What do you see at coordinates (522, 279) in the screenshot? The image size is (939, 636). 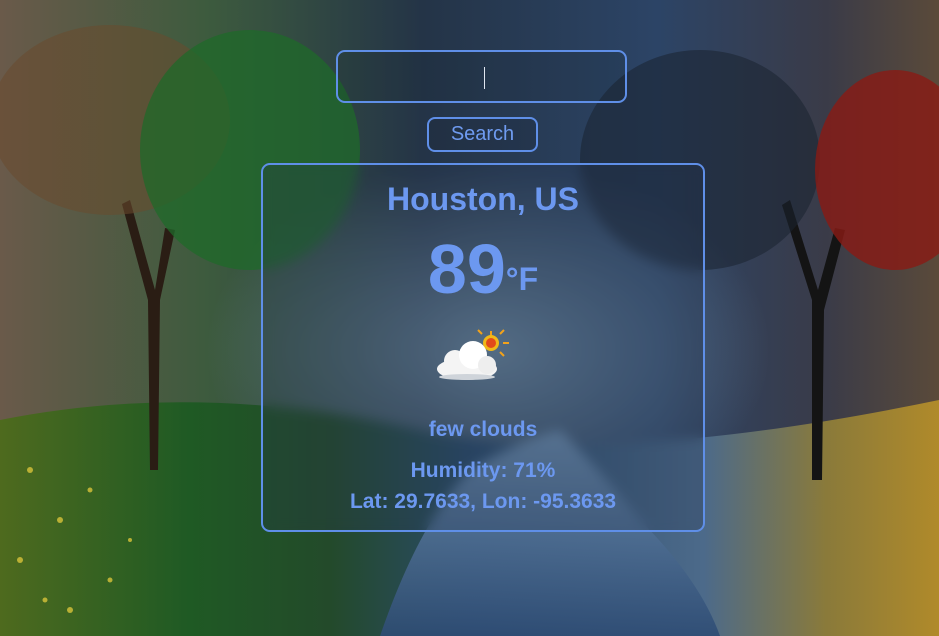 I see `temperature-unit: °F` at bounding box center [522, 279].